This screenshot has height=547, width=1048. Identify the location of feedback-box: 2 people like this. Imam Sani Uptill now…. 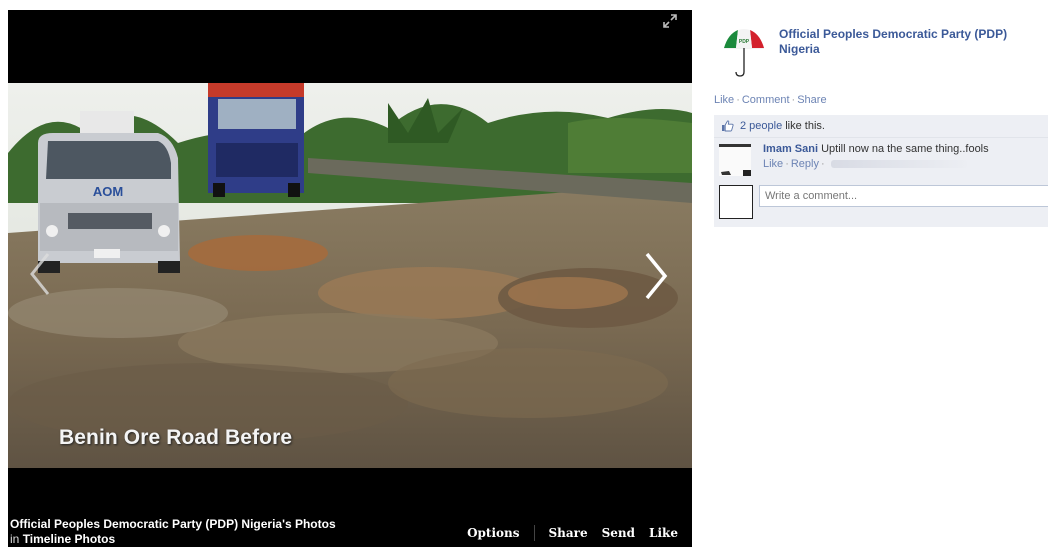
(881, 171).